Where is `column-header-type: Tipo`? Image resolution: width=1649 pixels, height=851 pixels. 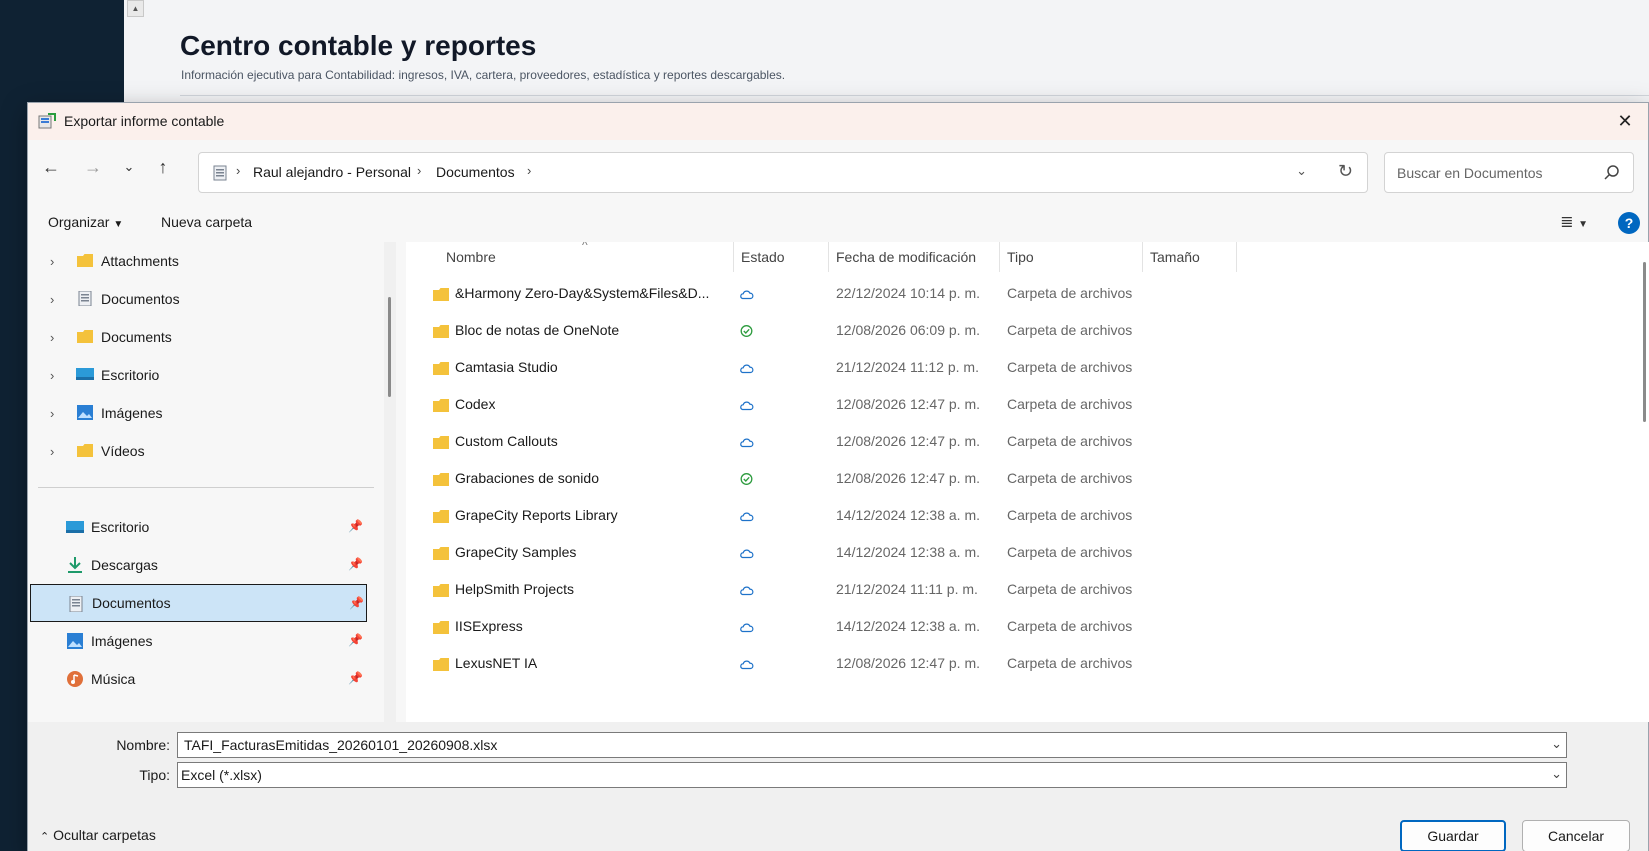 column-header-type: Tipo is located at coordinates (1020, 257).